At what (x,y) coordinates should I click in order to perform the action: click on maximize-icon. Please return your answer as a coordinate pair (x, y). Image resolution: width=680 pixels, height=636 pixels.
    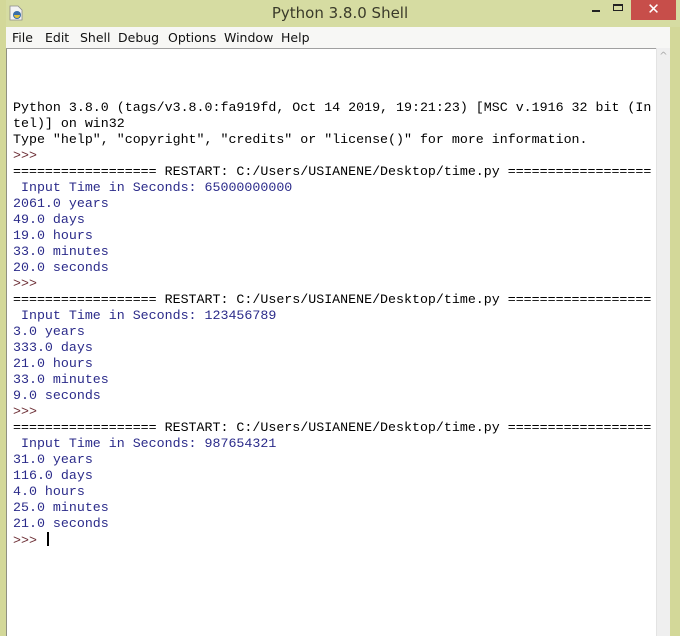
    Looking at the image, I should click on (618, 7).